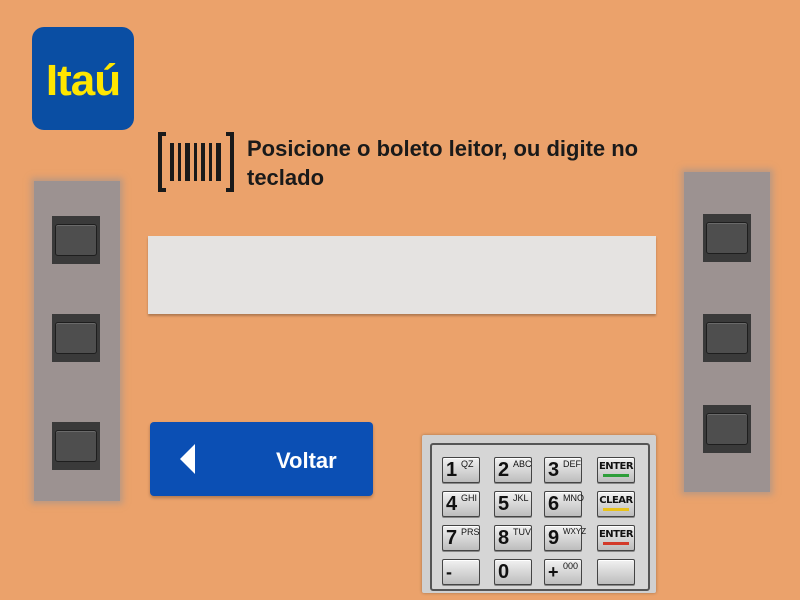  Describe the element at coordinates (461, 538) in the screenshot. I see `key-7: 7 PRS` at that location.